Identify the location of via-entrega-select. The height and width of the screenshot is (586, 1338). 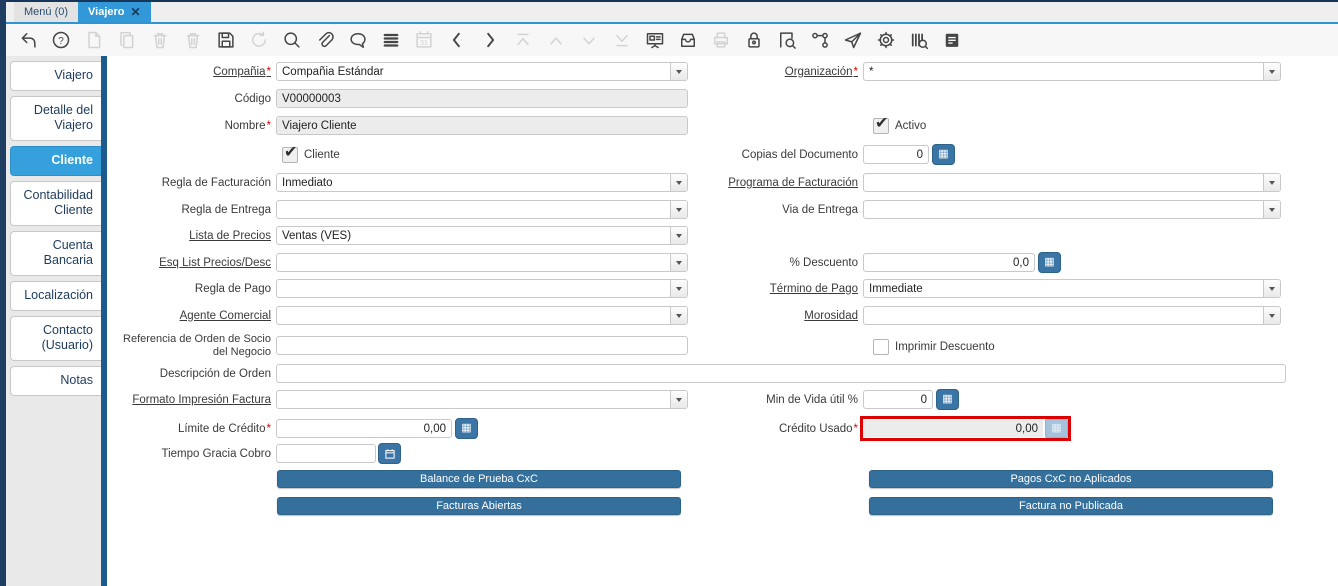
(1072, 209).